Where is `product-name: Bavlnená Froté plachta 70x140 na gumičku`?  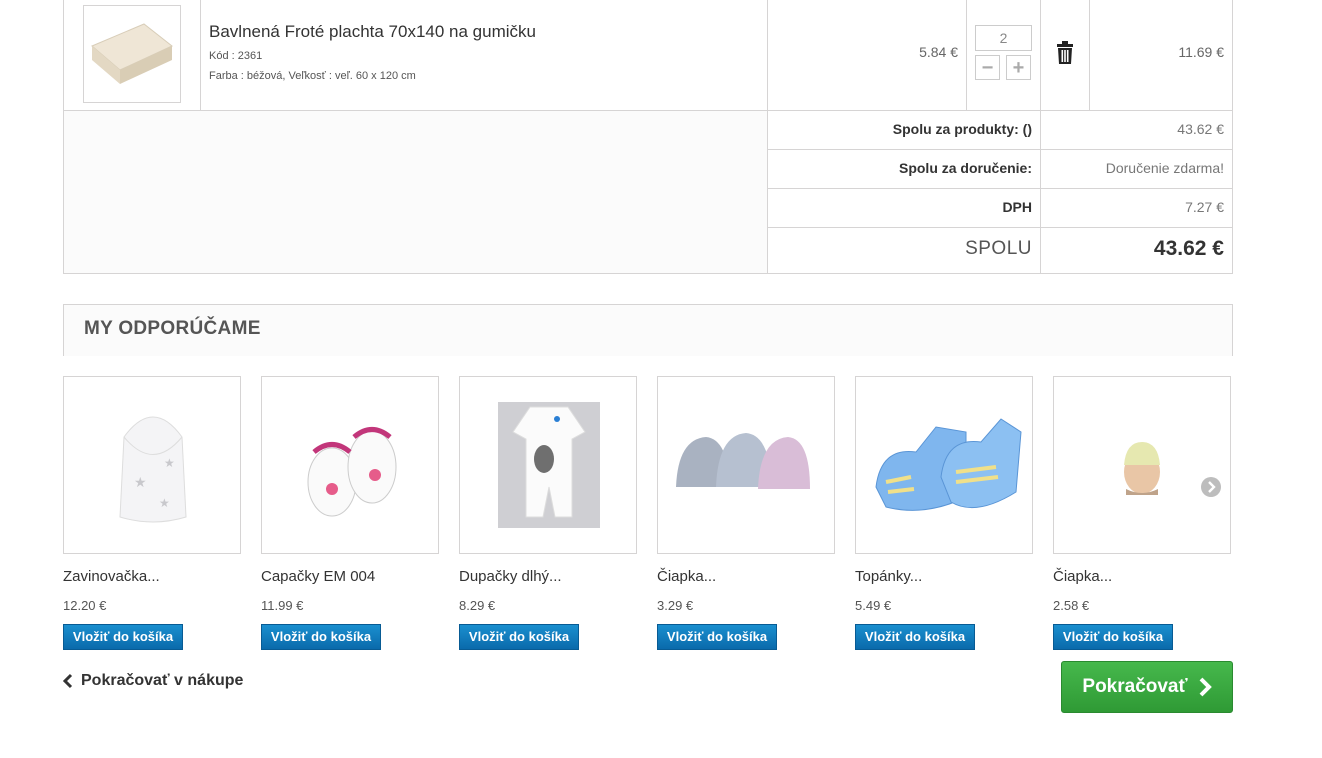 product-name: Bavlnená Froté plachta 70x140 na gumičku is located at coordinates (372, 32).